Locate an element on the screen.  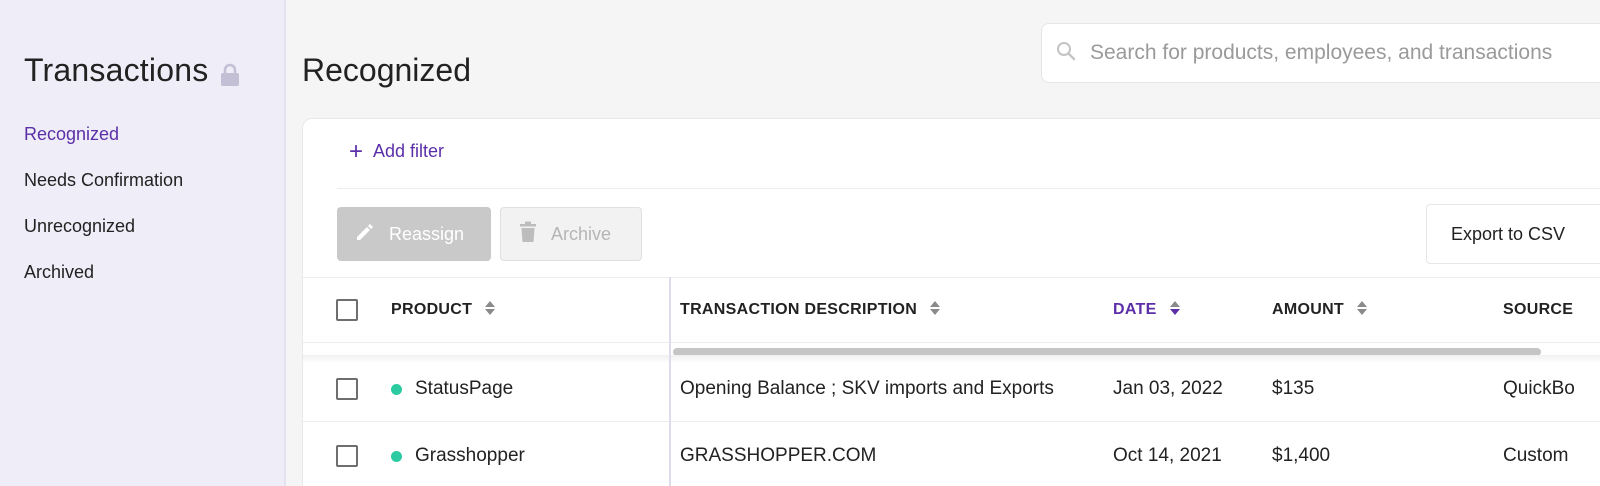
select-all-checkbox is located at coordinates (347, 310).